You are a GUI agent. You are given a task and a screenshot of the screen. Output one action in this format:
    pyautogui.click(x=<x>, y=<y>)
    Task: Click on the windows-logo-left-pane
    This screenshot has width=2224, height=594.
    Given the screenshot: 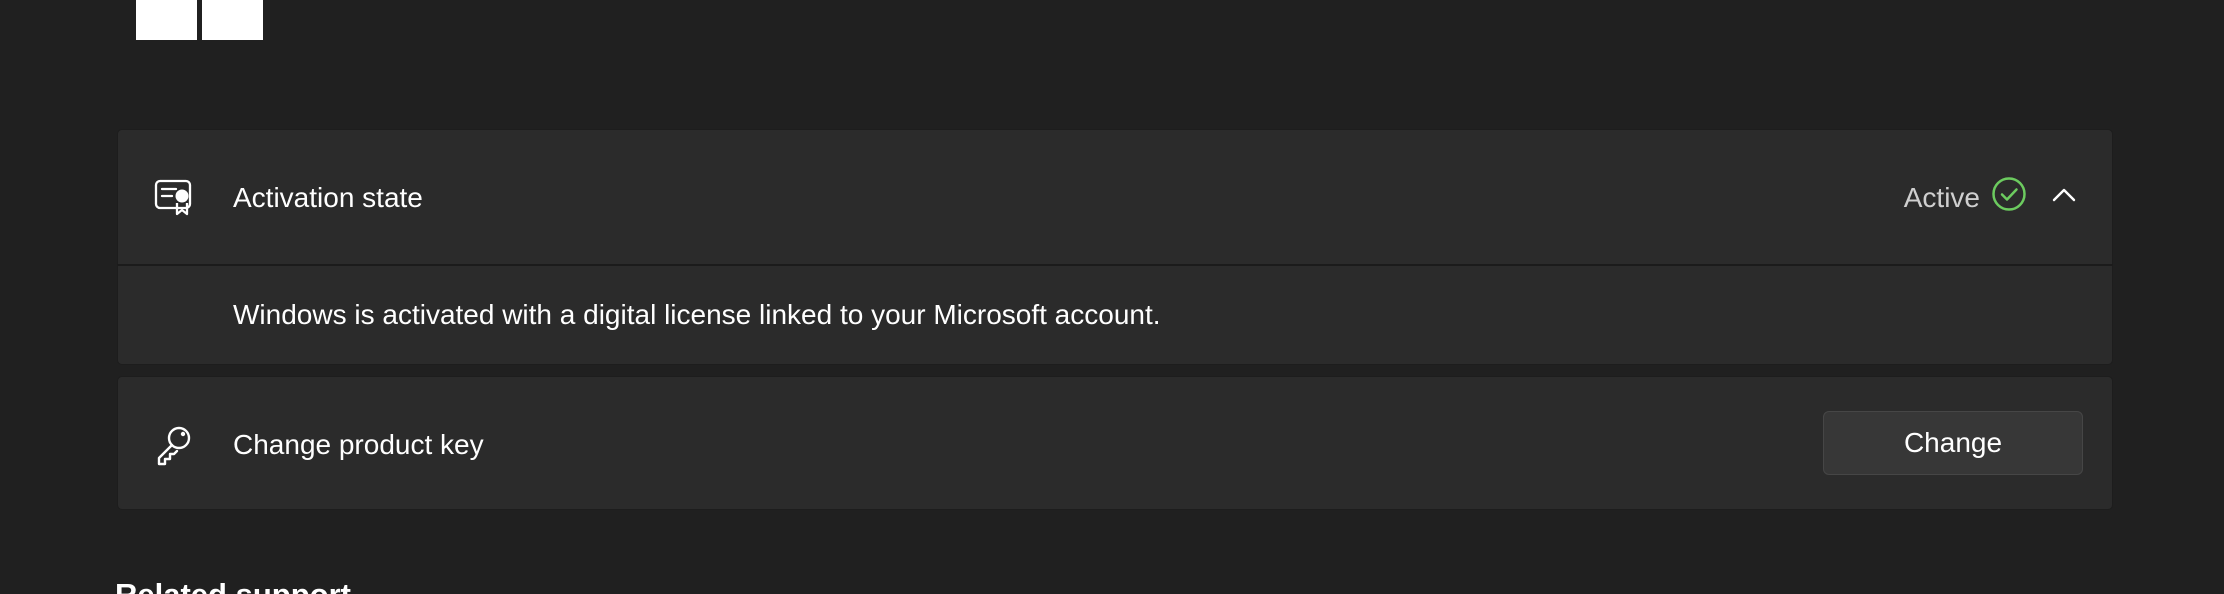 What is the action you would take?
    pyautogui.click(x=166, y=20)
    